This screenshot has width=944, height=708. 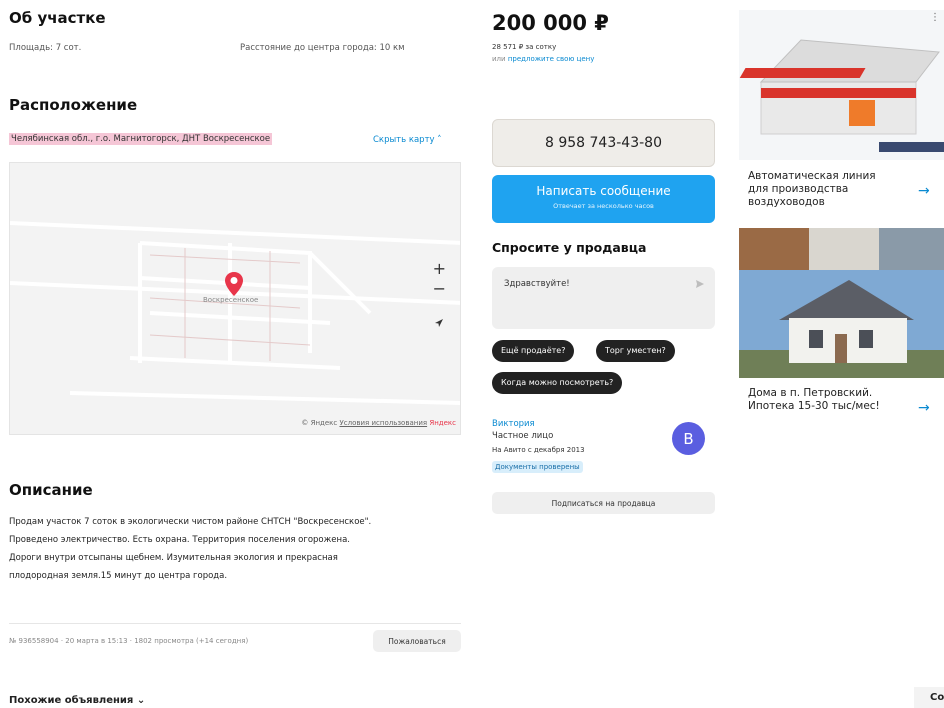 I want to click on locate-arrow-icon, so click(x=439, y=323).